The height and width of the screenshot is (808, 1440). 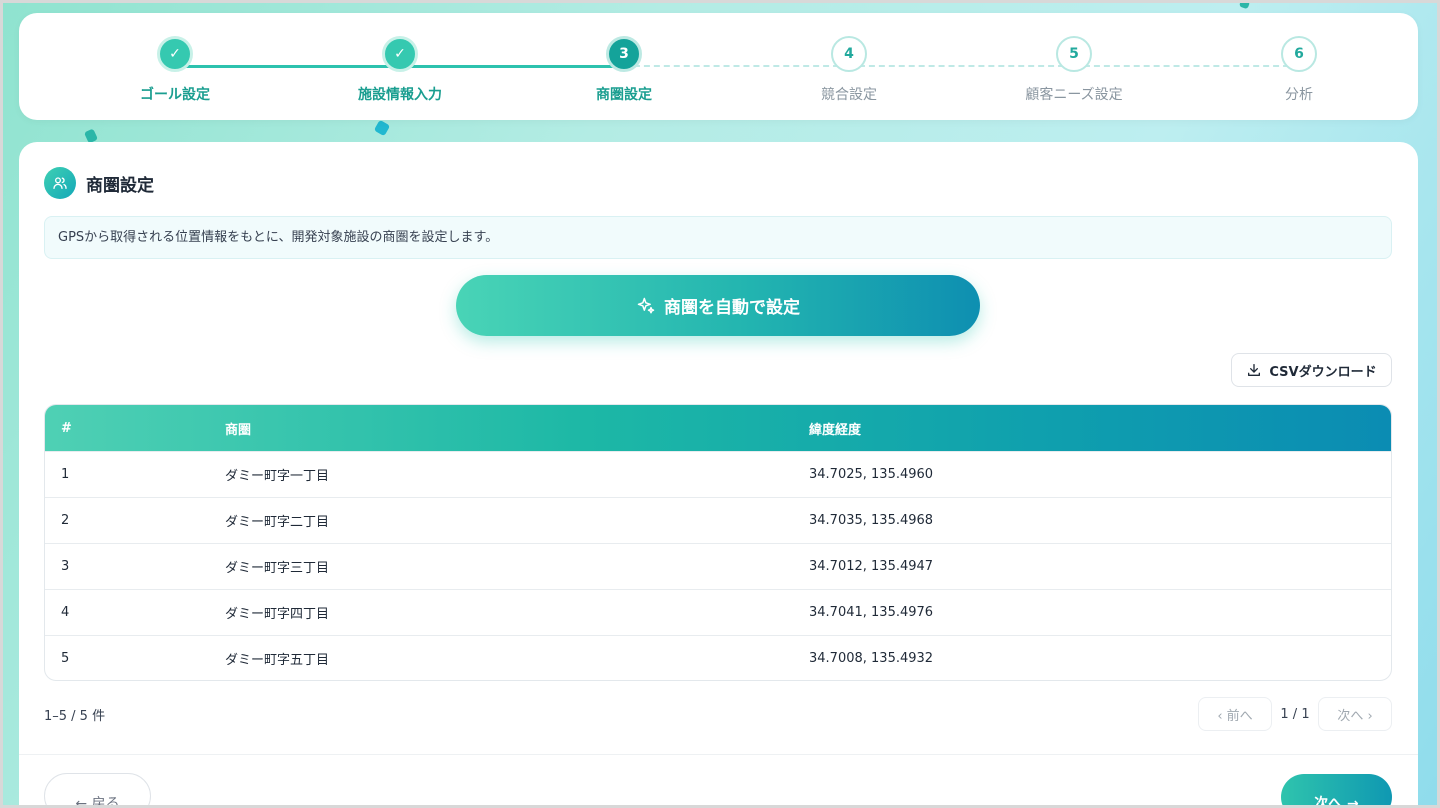 I want to click on prev-page-button: ‹ 前へ, so click(x=1235, y=714).